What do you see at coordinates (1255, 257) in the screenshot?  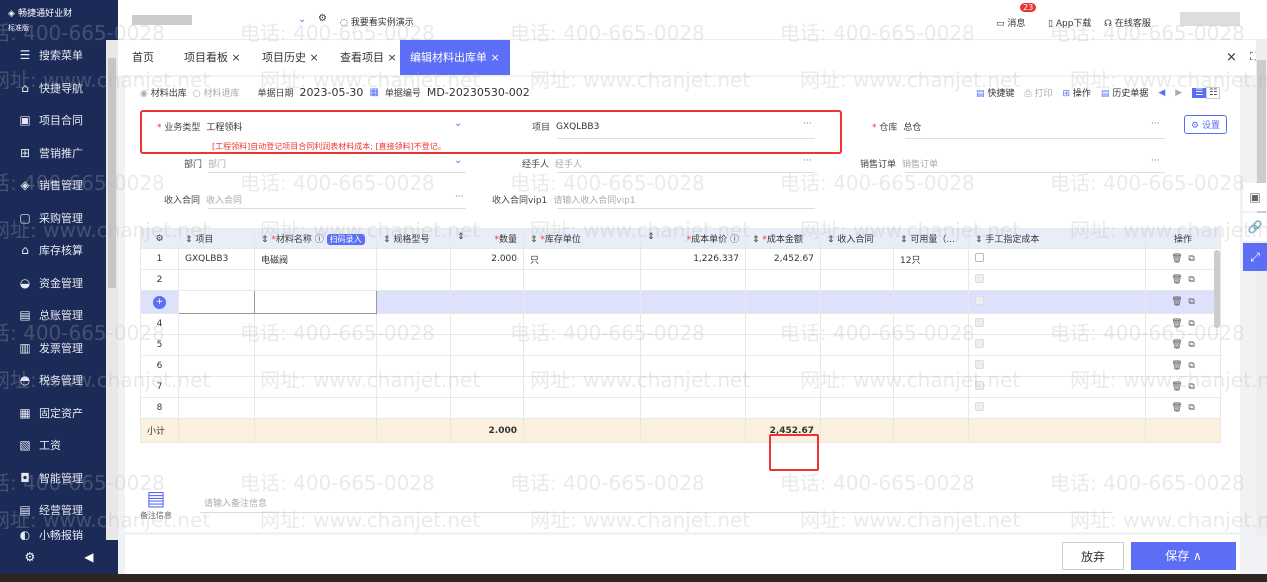 I see `expand-icon: ⤢` at bounding box center [1255, 257].